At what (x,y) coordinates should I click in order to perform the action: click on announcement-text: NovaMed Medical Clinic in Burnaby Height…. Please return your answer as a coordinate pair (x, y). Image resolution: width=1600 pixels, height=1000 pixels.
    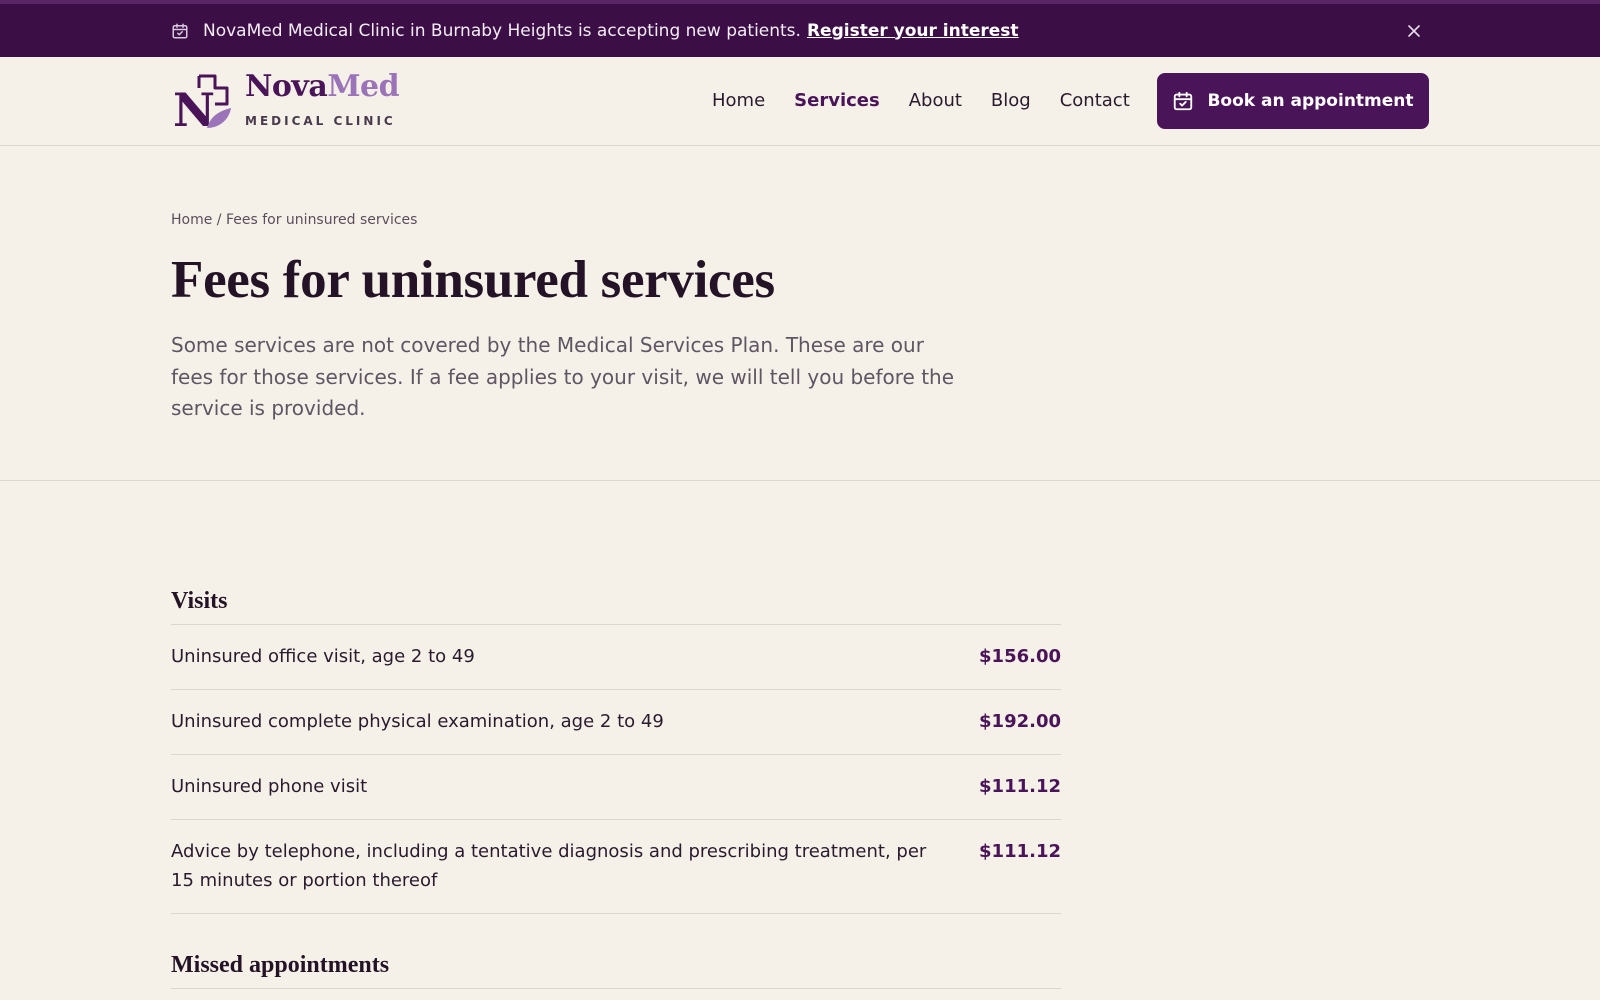
    Looking at the image, I should click on (502, 30).